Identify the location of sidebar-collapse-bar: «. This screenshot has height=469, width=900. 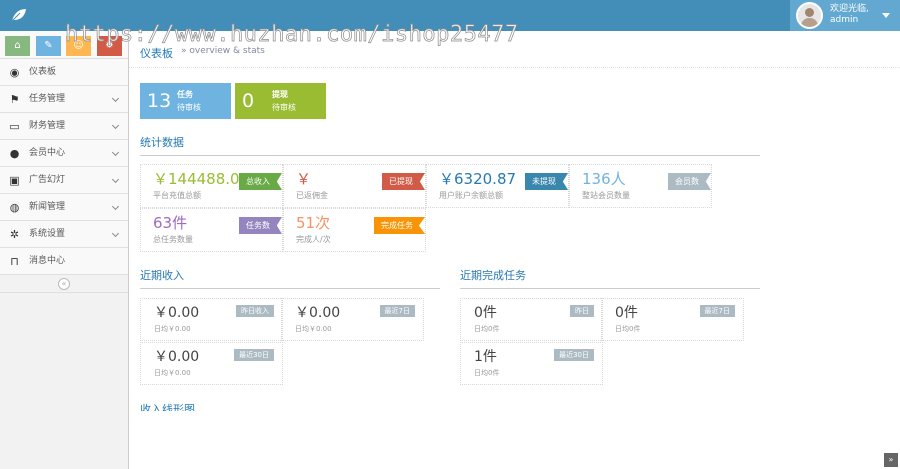
(64, 284).